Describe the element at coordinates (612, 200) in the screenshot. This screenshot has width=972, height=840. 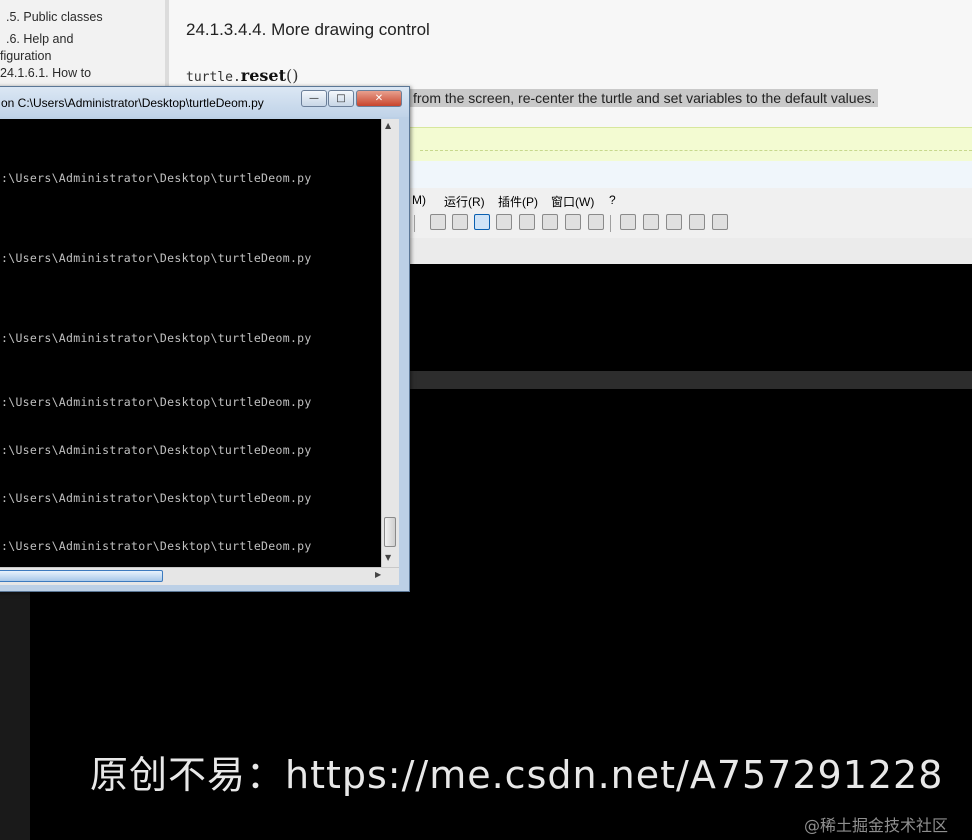
I see `menu-item-help: ?` at that location.